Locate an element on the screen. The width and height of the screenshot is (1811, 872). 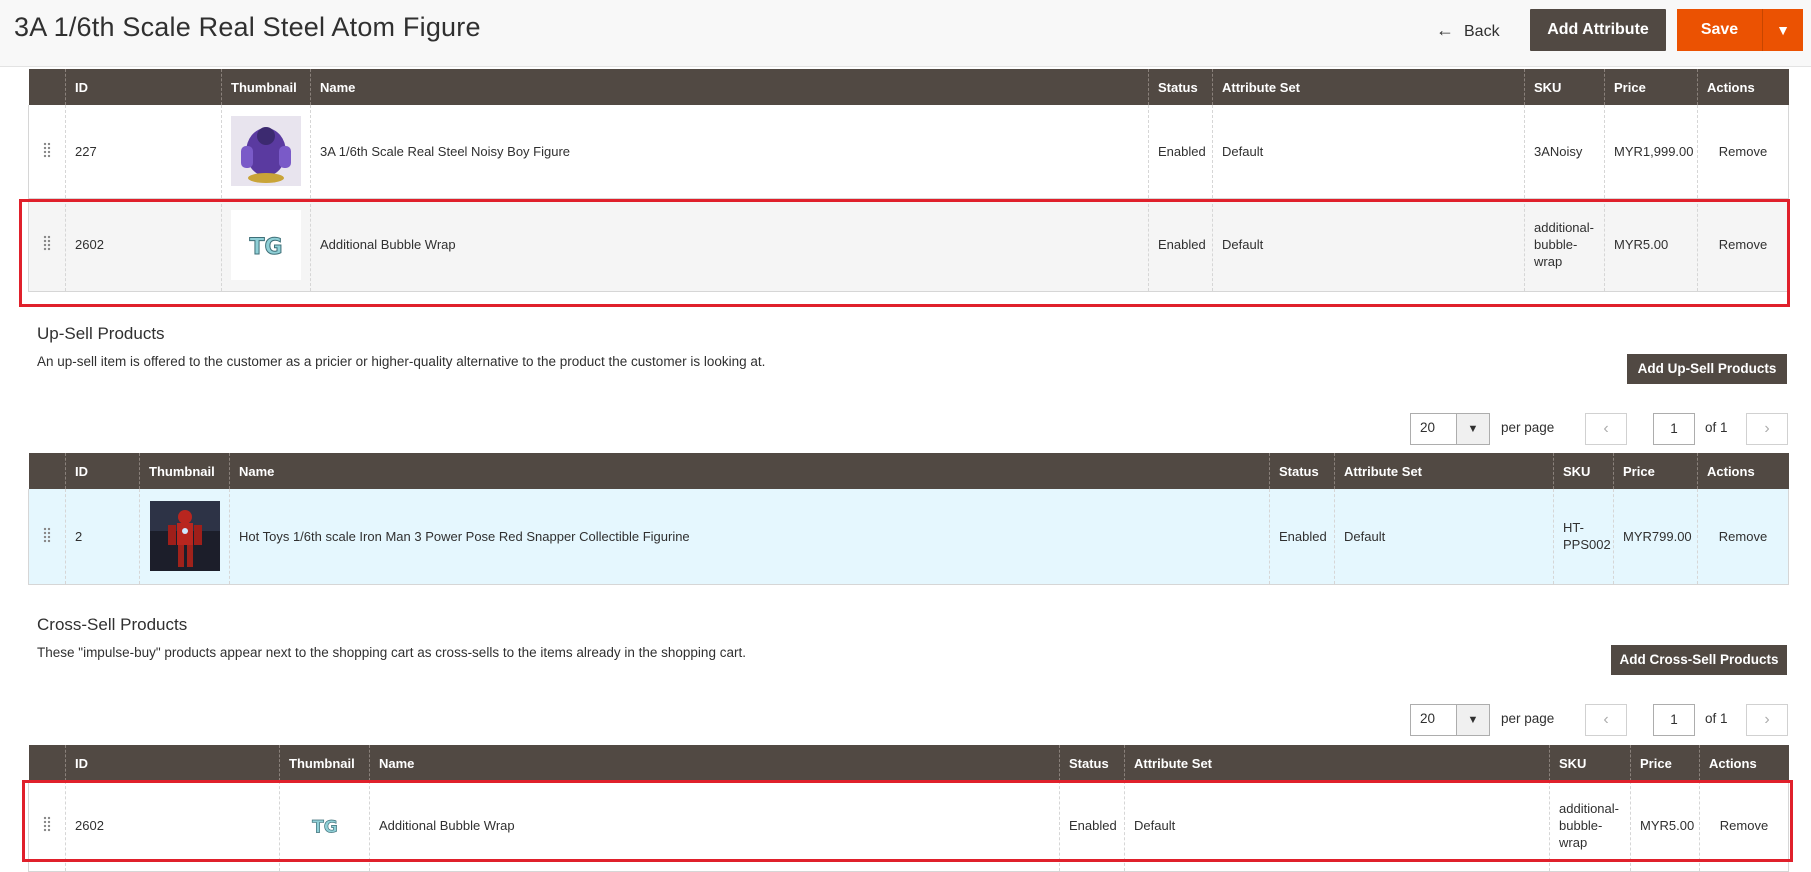
price-cell: MYR5.00 is located at coordinates (1665, 826).